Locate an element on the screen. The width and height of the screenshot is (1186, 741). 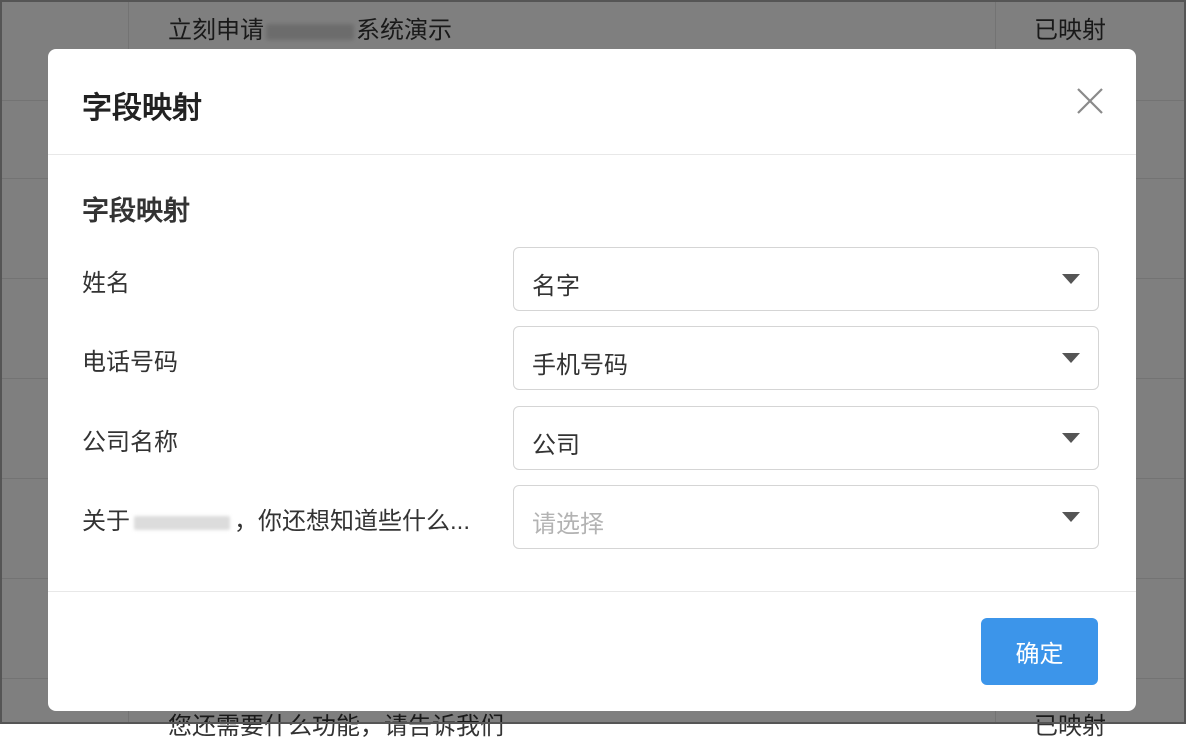
field-row-name: 姓名 名字 is located at coordinates (592, 280).